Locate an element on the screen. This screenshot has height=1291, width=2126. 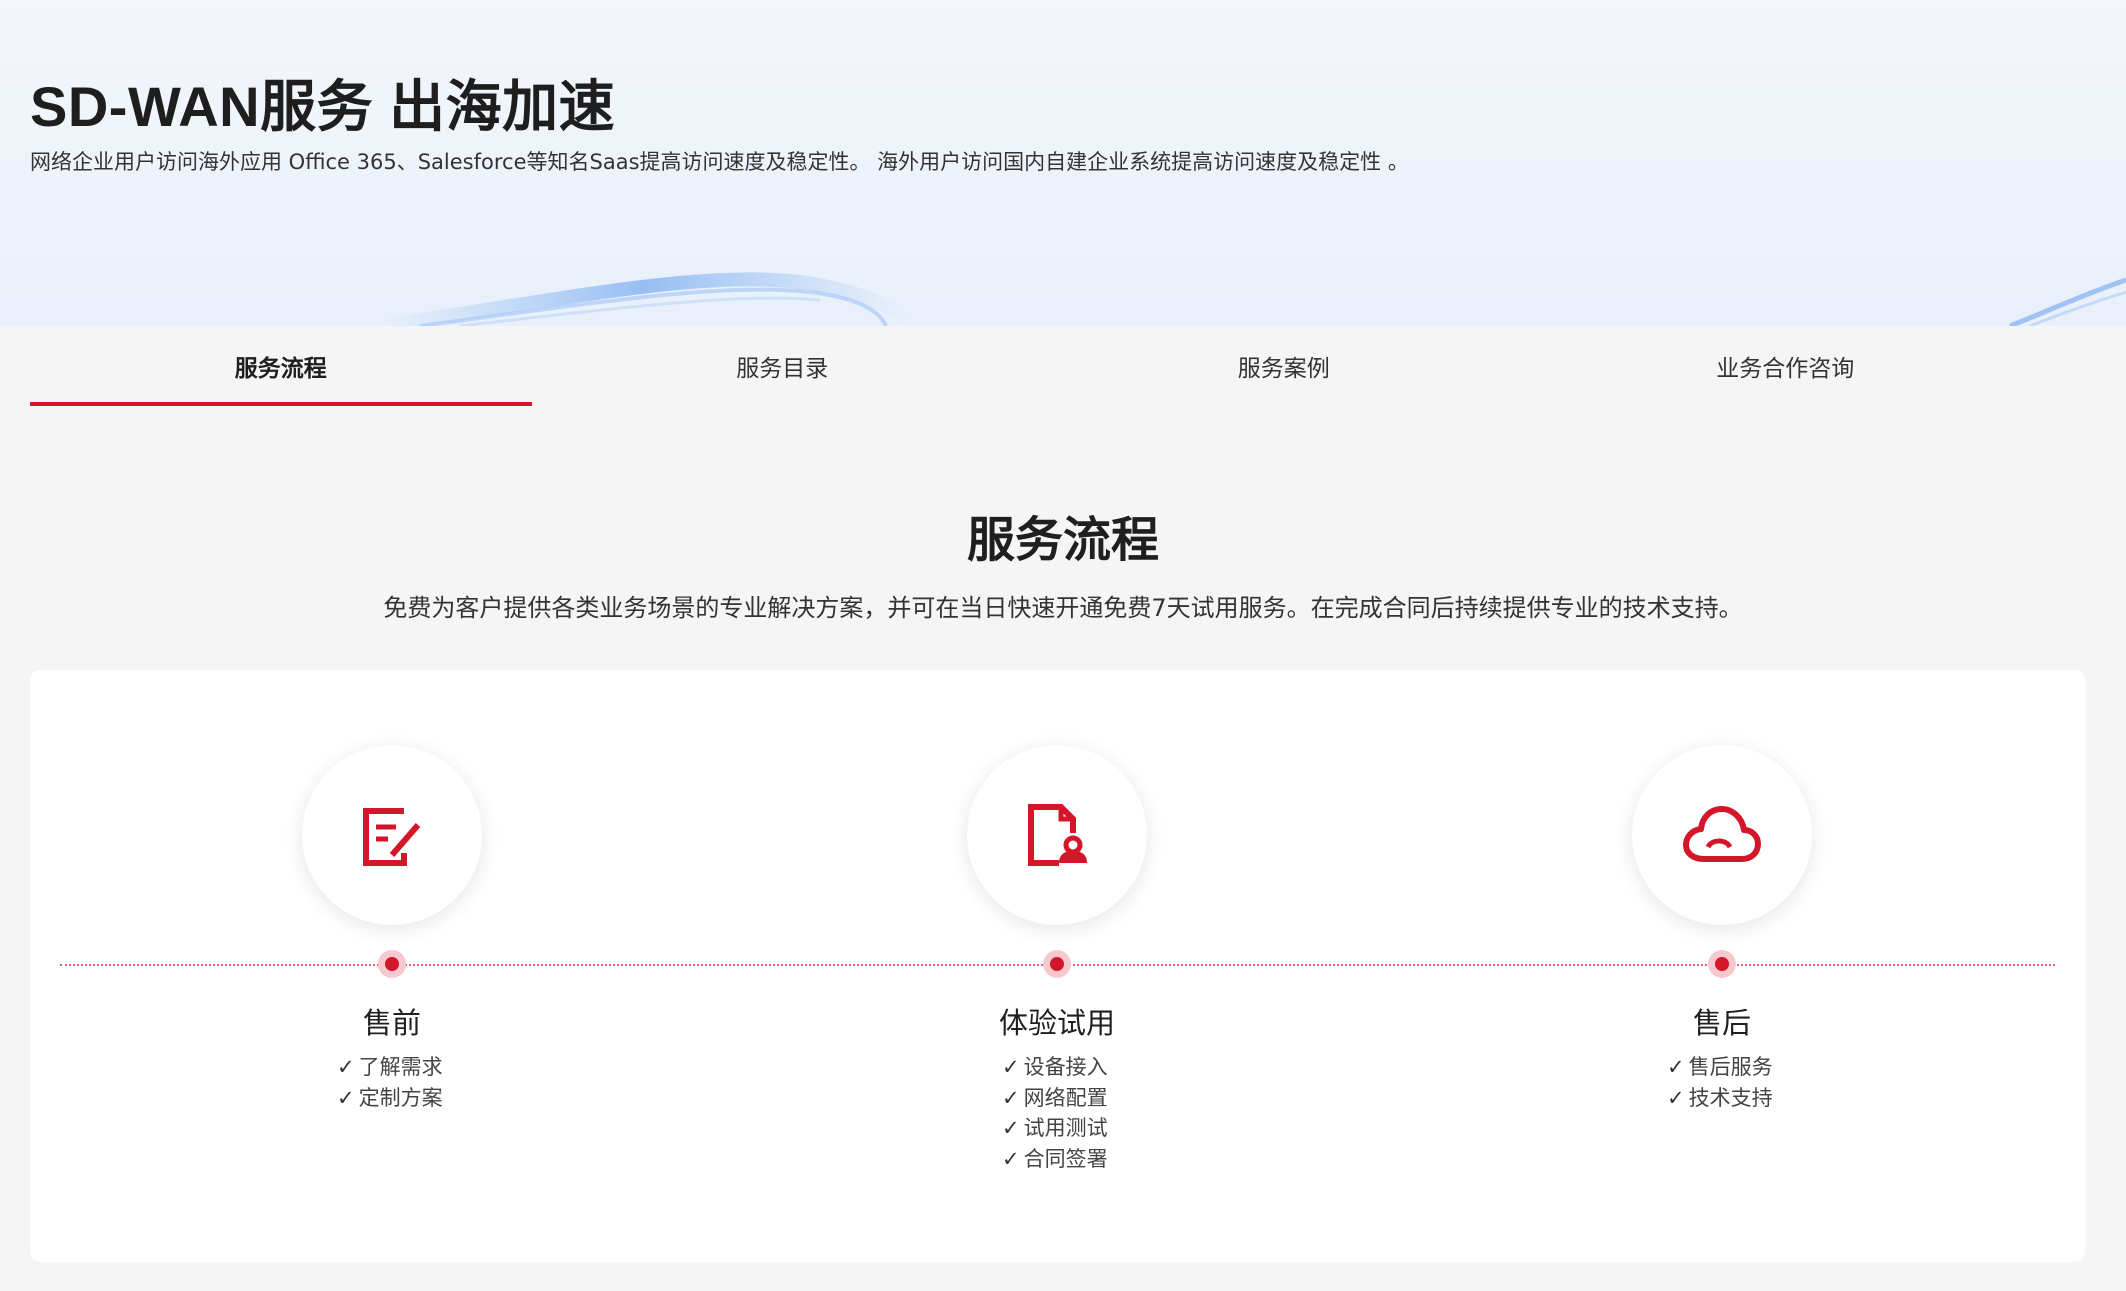
list-item: ✓ 了解需求 is located at coordinates (390, 1067).